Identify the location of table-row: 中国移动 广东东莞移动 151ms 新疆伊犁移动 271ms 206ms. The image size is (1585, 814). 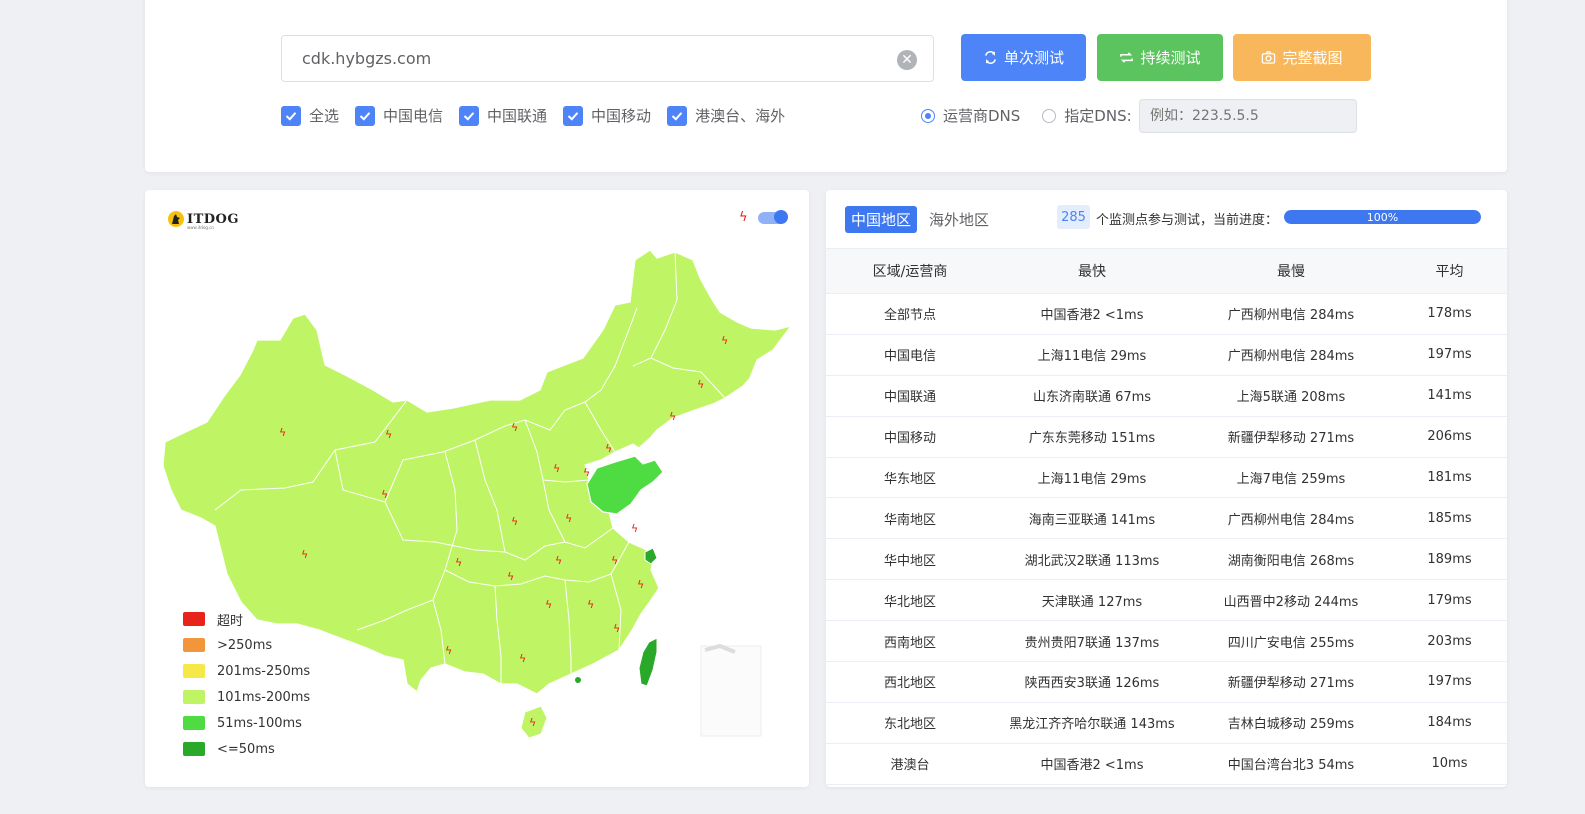
(1166, 437).